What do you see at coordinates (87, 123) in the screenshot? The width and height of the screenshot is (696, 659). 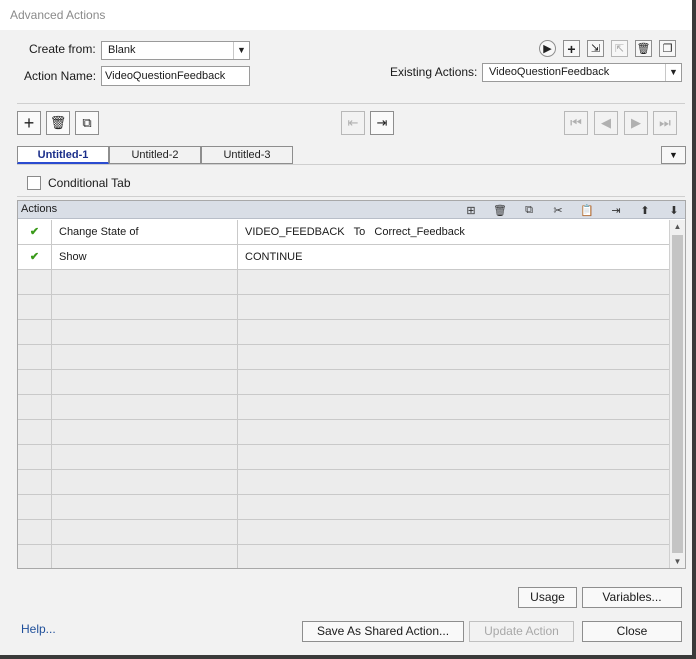 I see `duplicate-tab-button: ⧉` at bounding box center [87, 123].